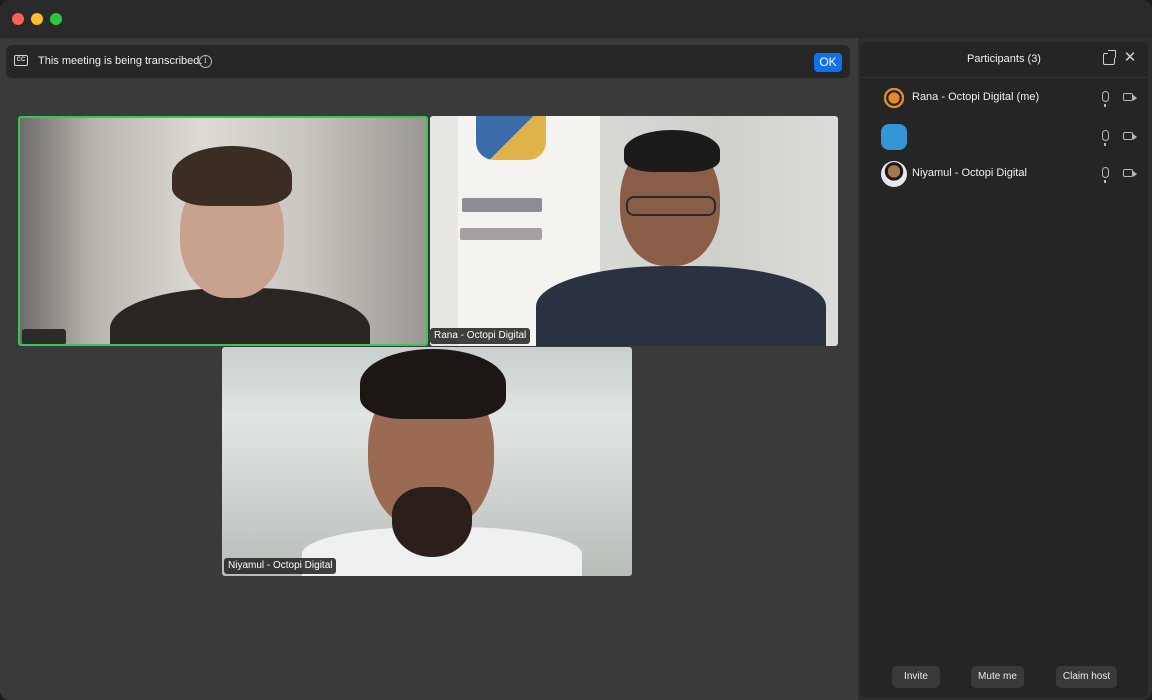 This screenshot has height=700, width=1152. What do you see at coordinates (976, 97) in the screenshot?
I see `participant-name: Rana - Octopi Digital (me)` at bounding box center [976, 97].